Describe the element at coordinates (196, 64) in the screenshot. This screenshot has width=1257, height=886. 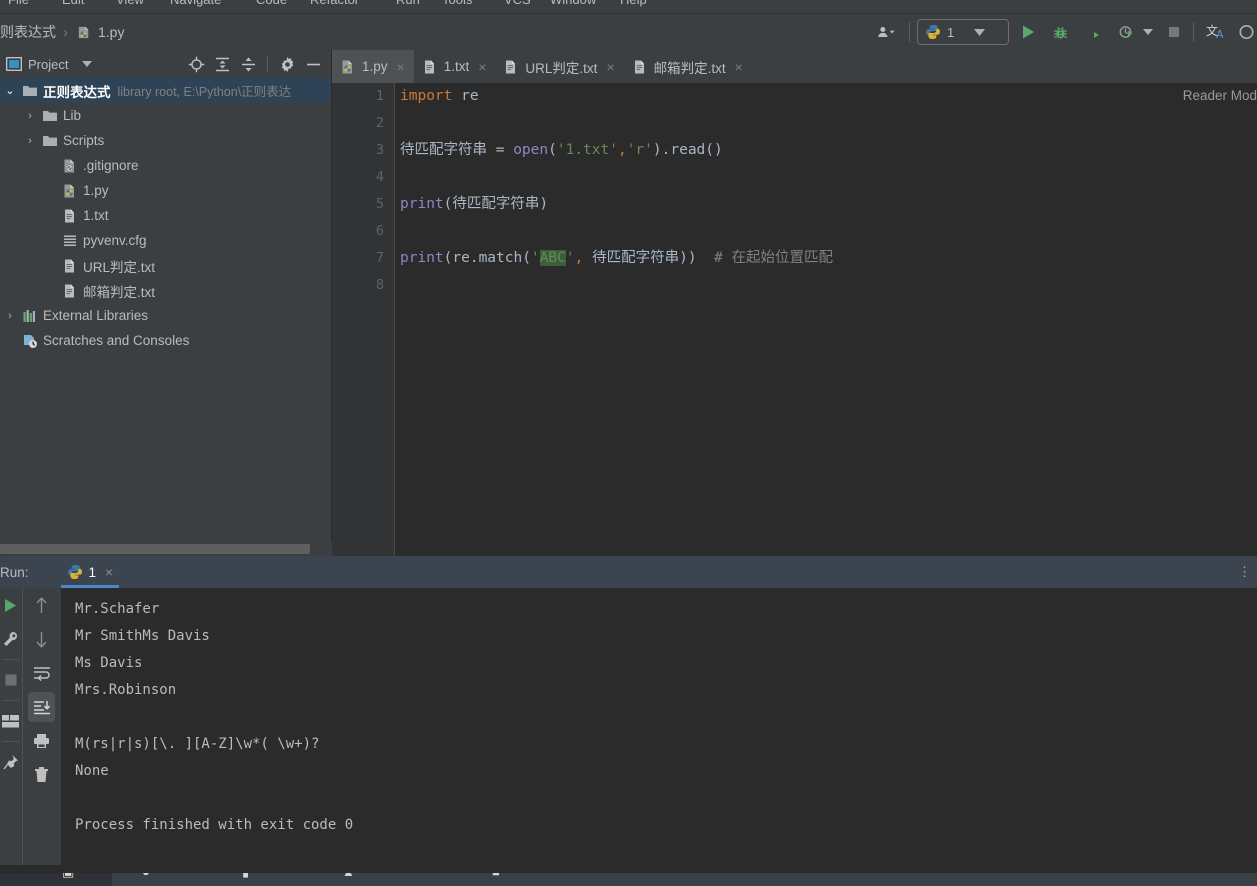
I see `locate-icon` at that location.